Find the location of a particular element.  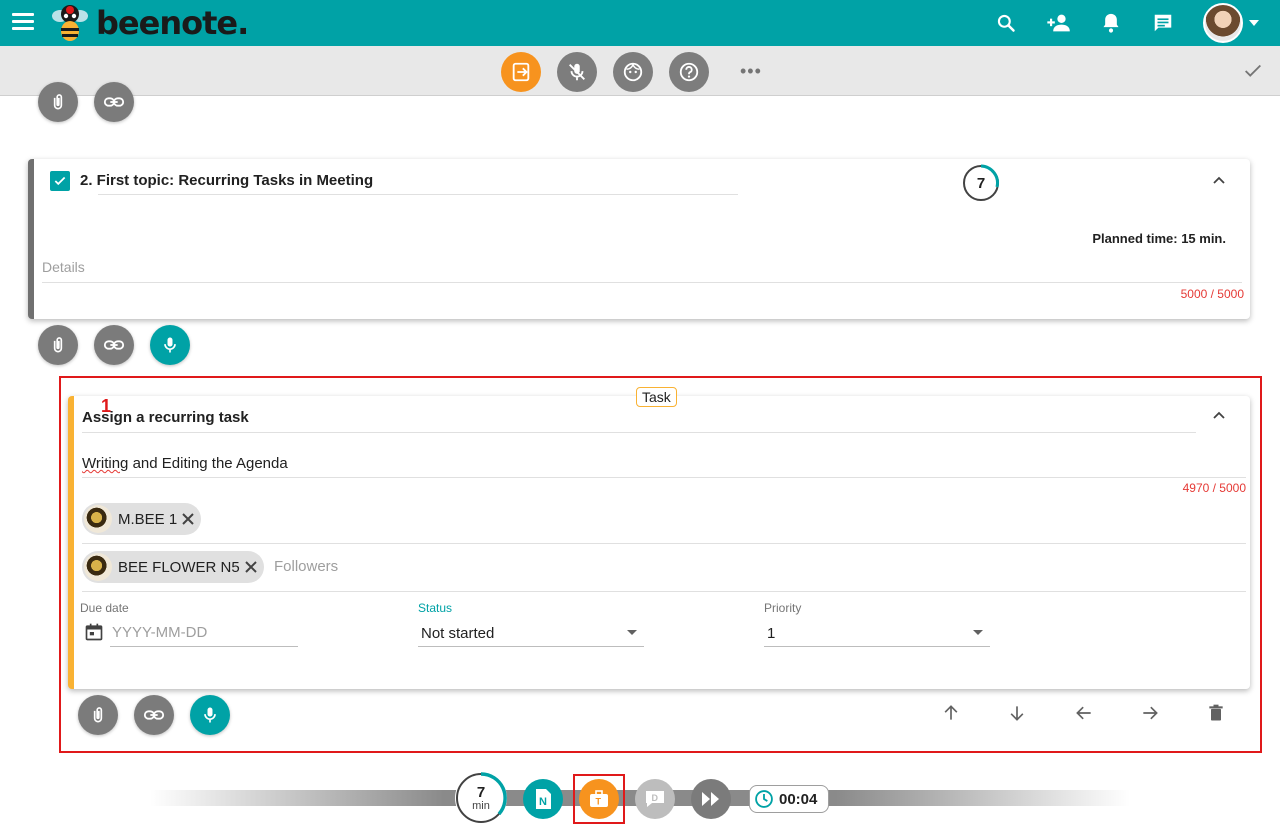

add-note-button: N is located at coordinates (543, 799).